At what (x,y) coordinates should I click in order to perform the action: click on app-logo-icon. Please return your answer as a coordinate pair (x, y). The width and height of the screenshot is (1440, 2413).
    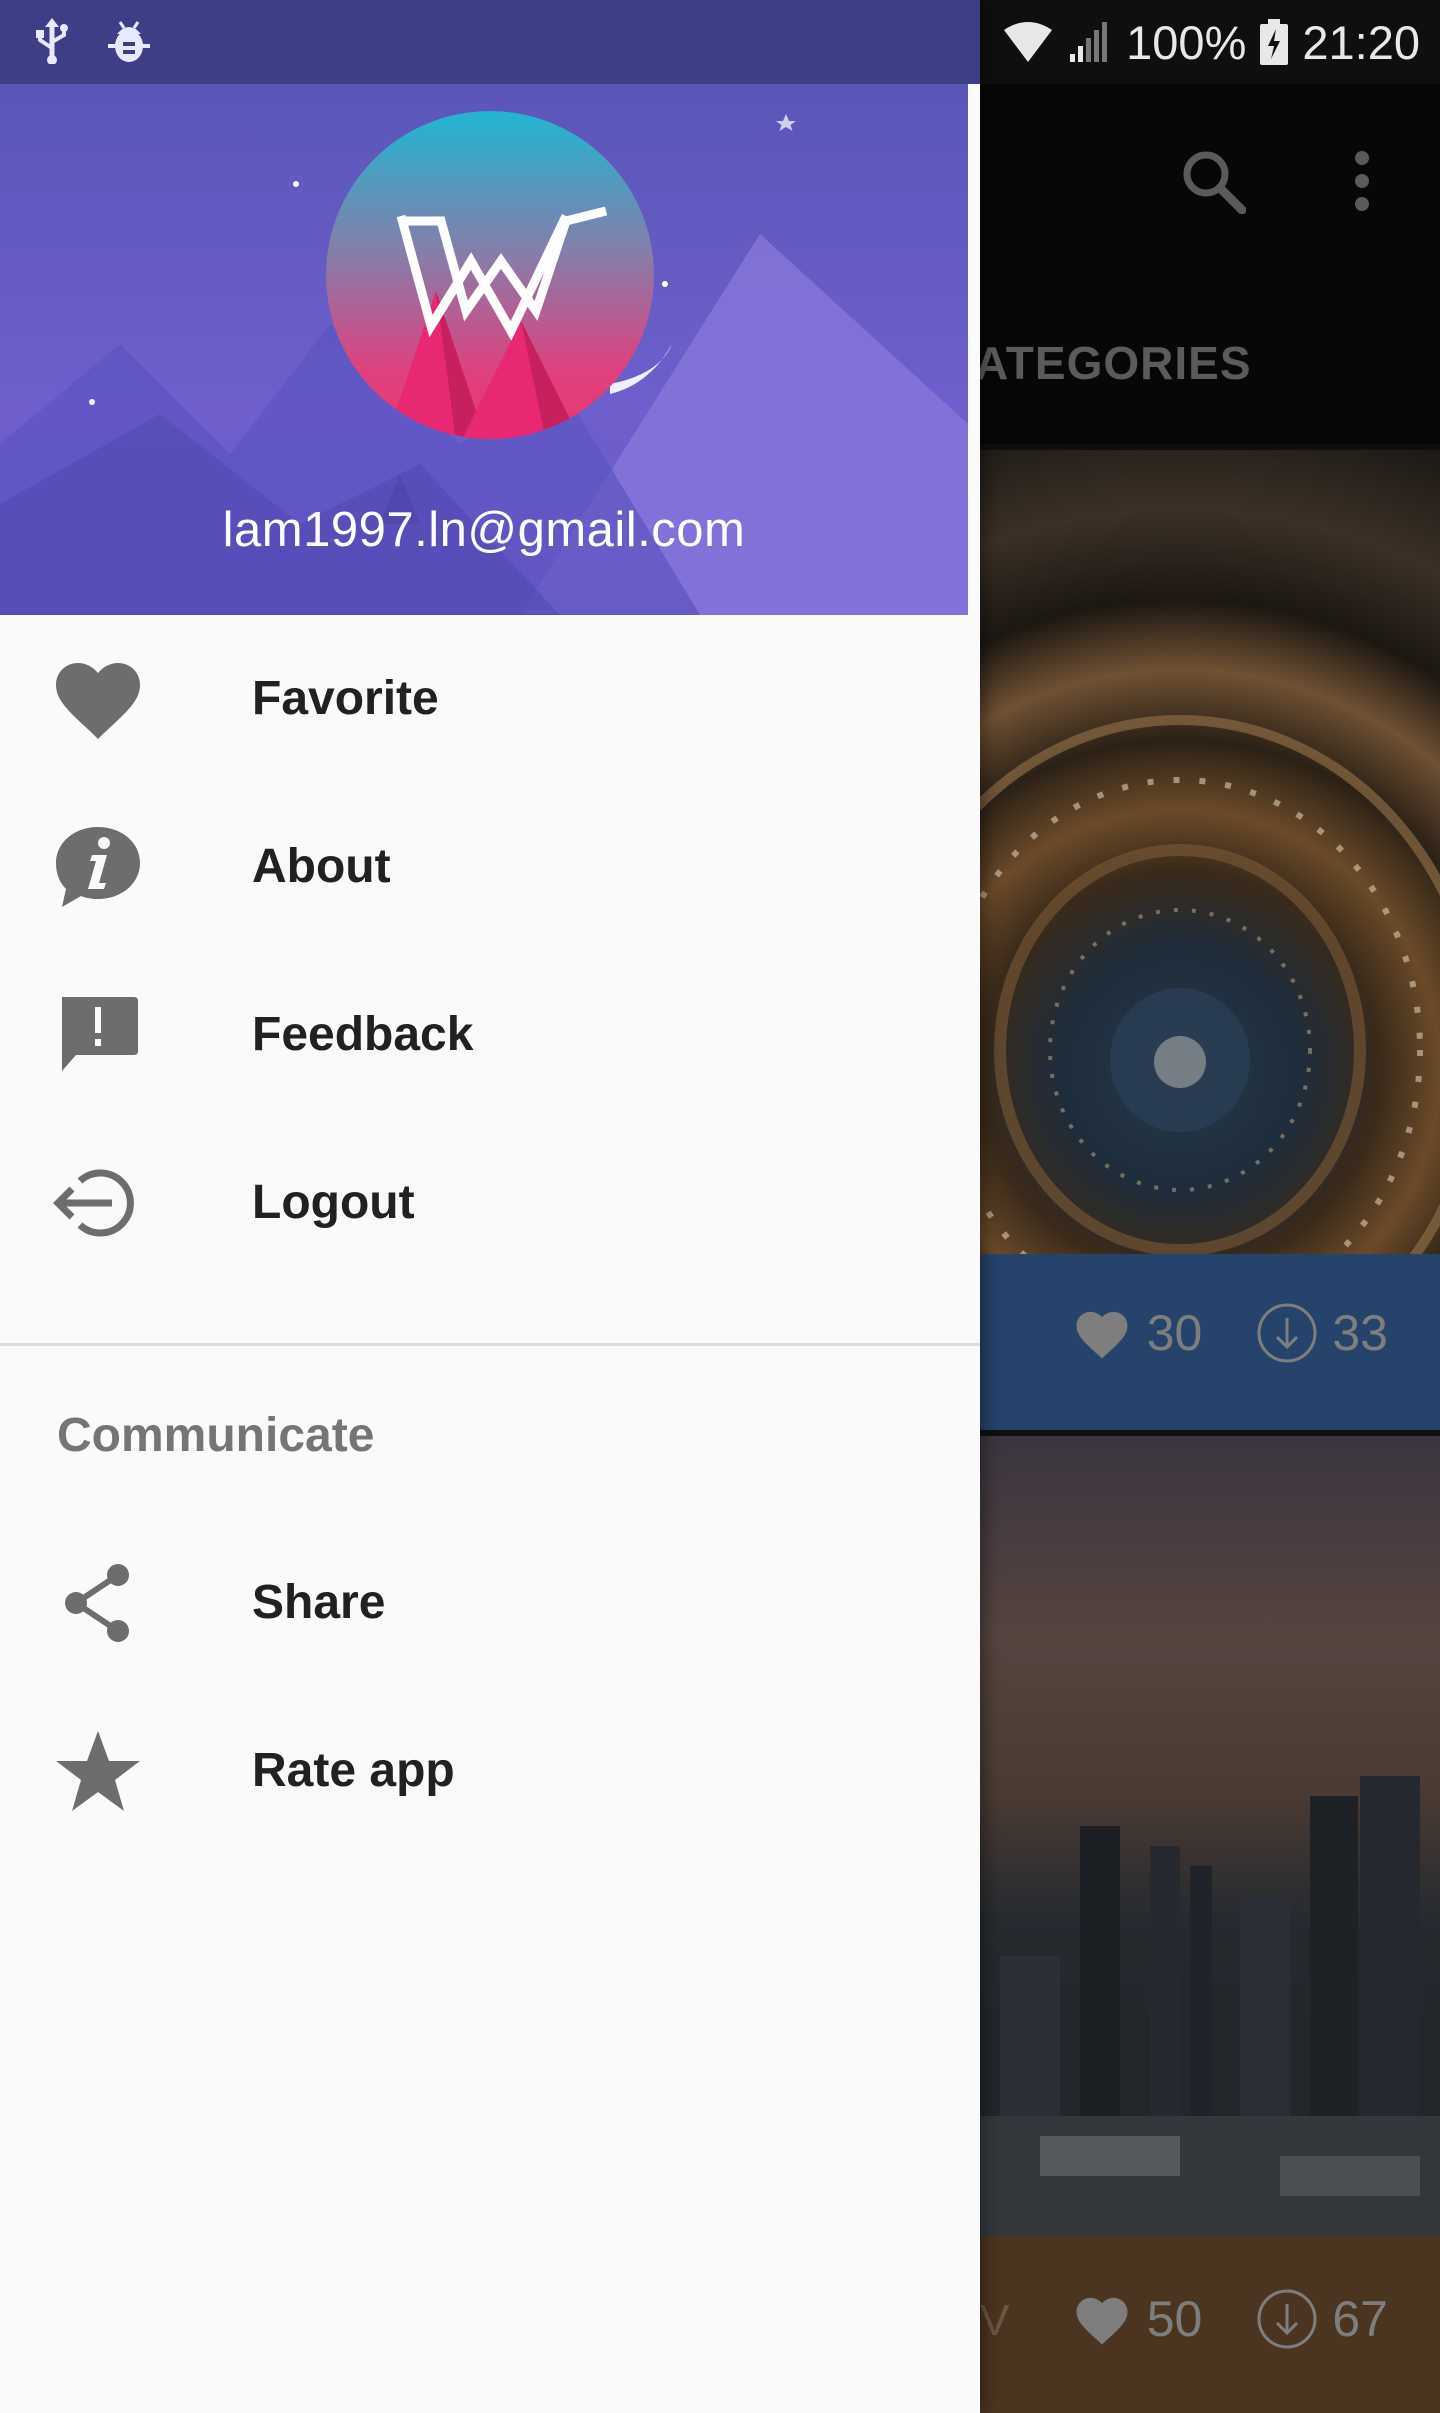
    Looking at the image, I should click on (490, 275).